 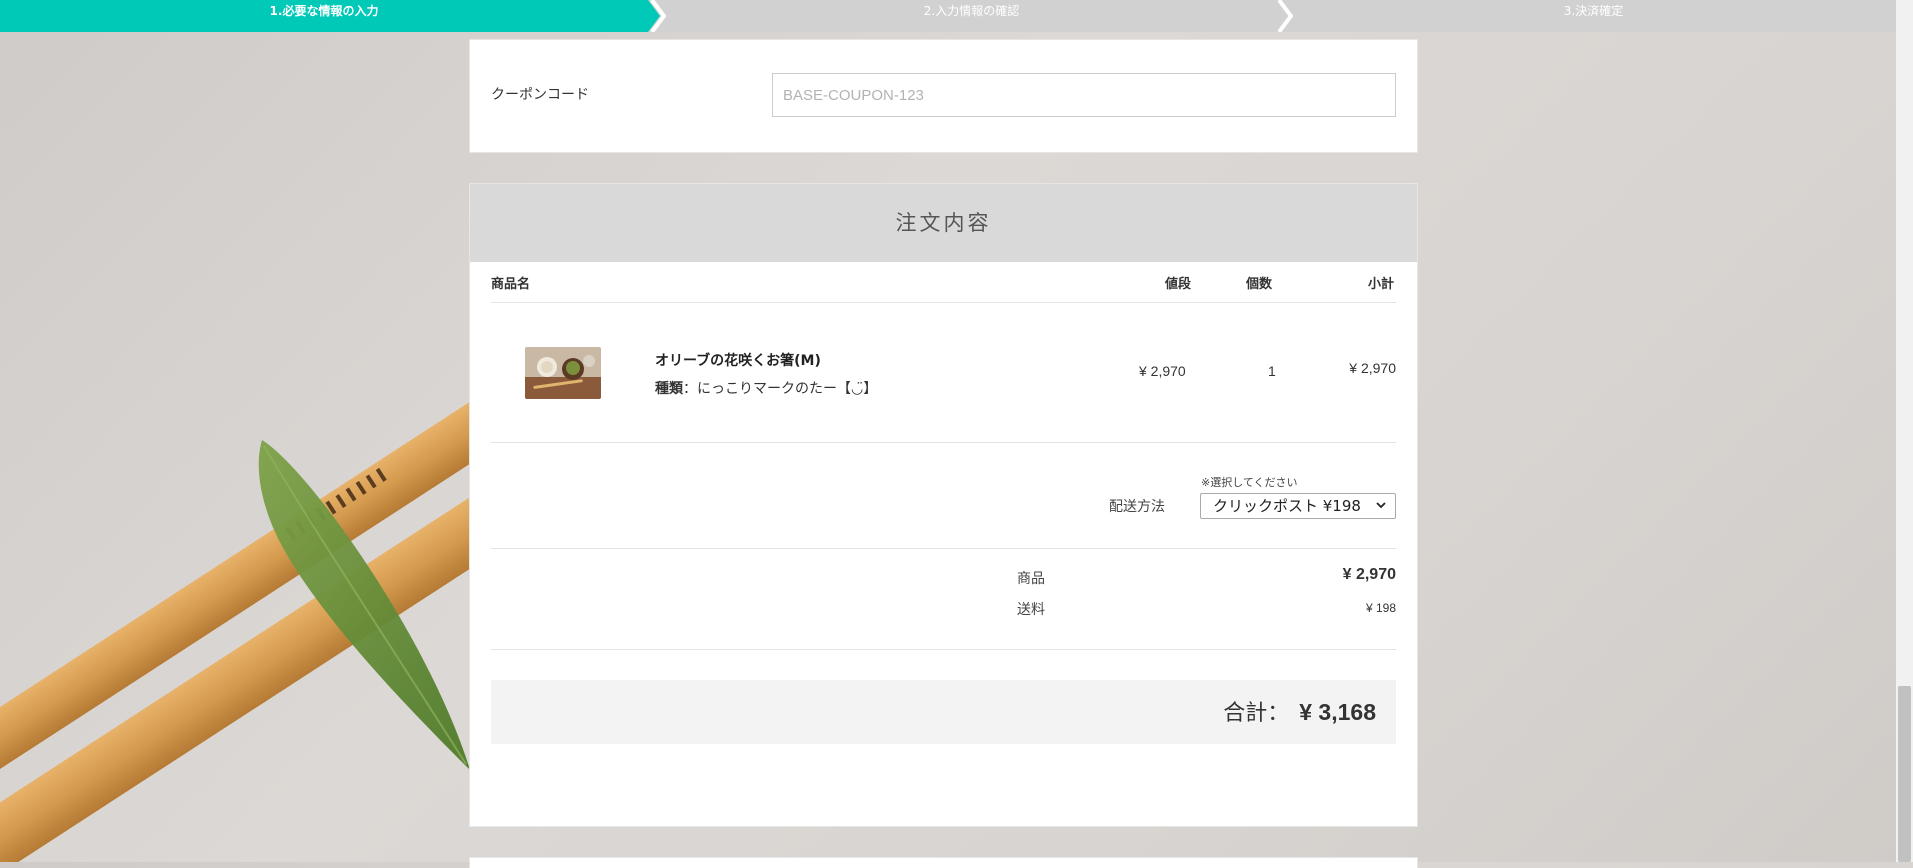 What do you see at coordinates (787, 389) in the screenshot?
I see `variant-value: にっこりマークのたー【◡̈】` at bounding box center [787, 389].